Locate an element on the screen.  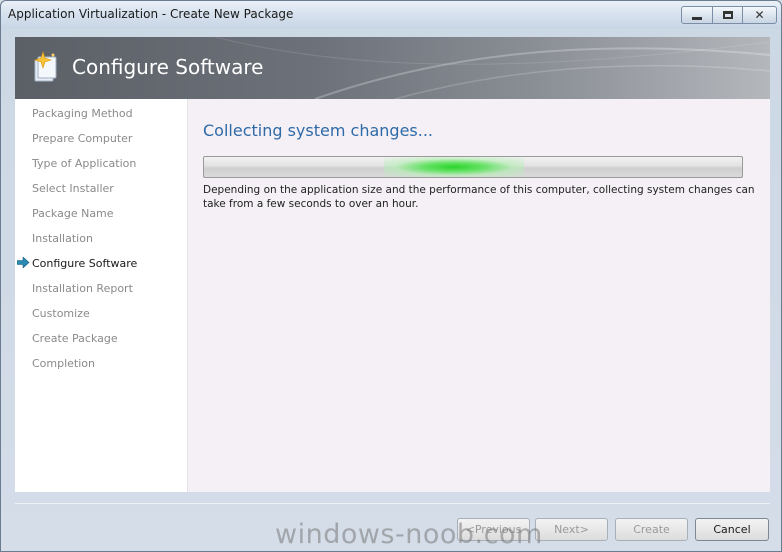
sidebar-item-customize: Customize is located at coordinates (61, 313).